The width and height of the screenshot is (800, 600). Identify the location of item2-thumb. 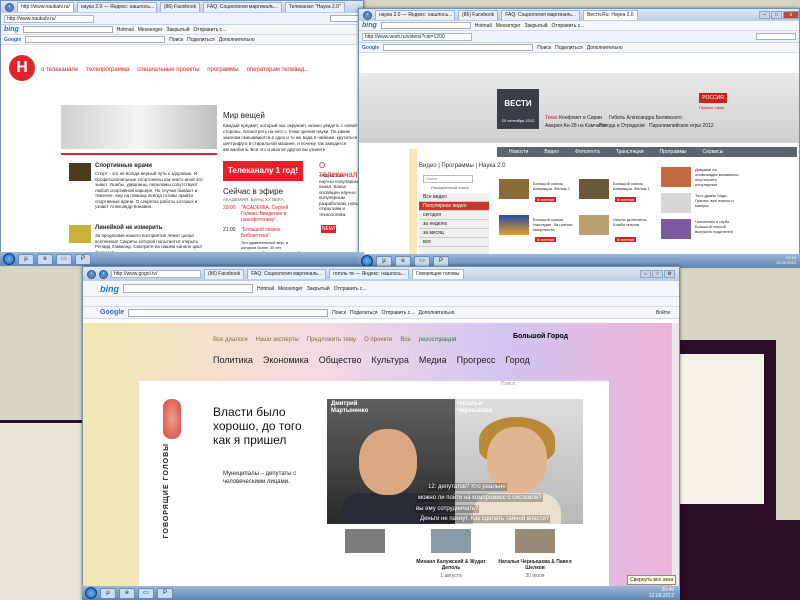
(80, 234).